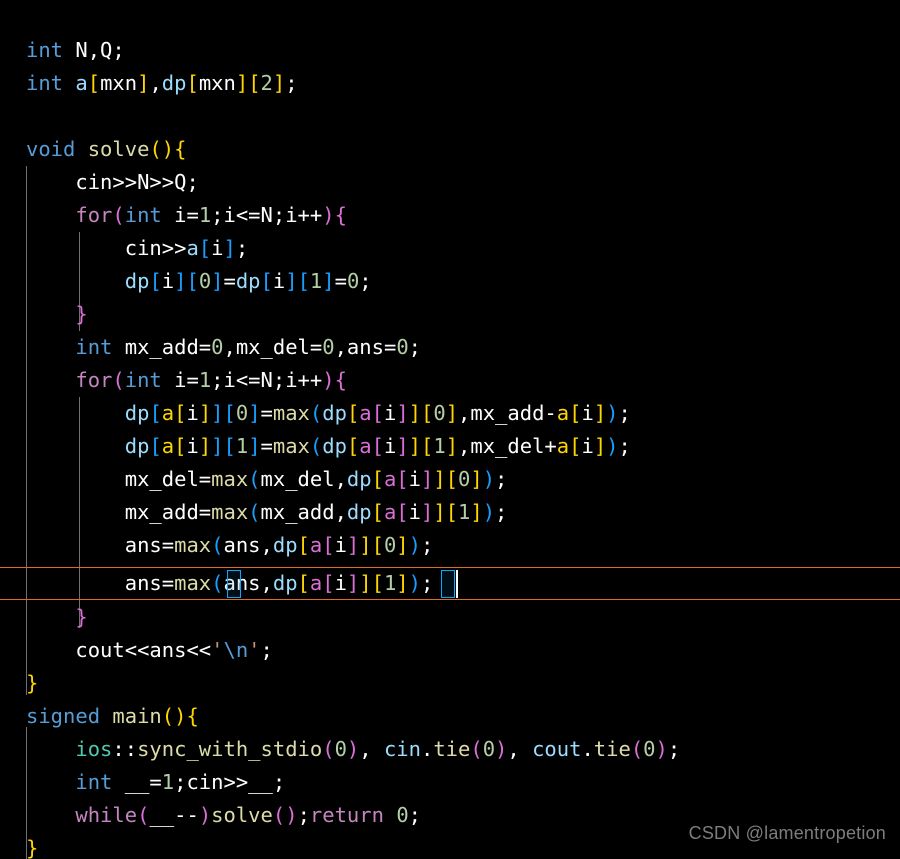 This screenshot has height=859, width=900. What do you see at coordinates (450, 512) in the screenshot?
I see `code-line: mx_add=max(mx_add,dp[a[i]][1]);` at bounding box center [450, 512].